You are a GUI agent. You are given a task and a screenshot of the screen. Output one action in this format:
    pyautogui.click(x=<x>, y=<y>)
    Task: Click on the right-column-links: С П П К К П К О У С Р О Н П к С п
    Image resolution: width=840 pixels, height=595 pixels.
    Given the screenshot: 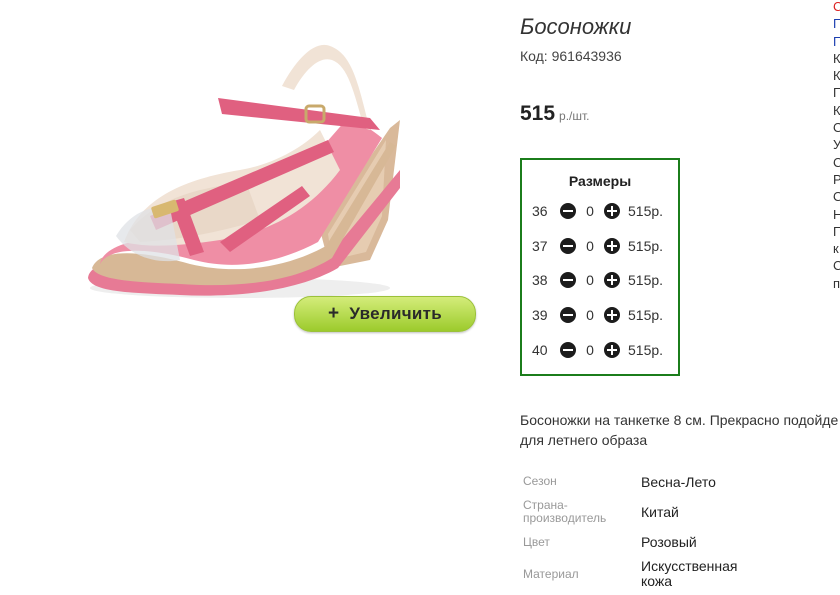 What is the action you would take?
    pyautogui.click(x=836, y=146)
    